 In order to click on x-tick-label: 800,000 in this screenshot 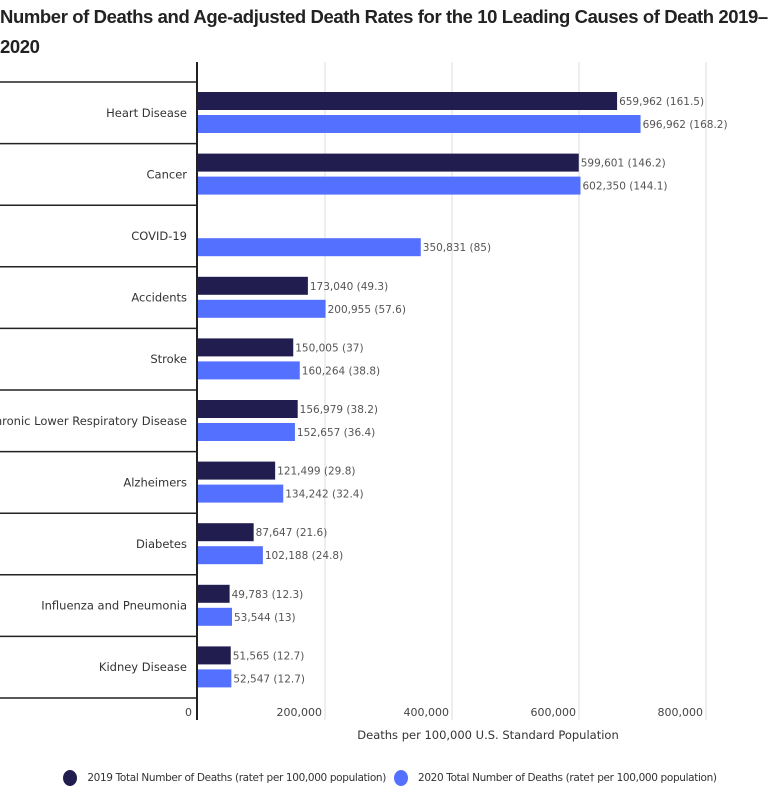, I will do `click(681, 712)`.